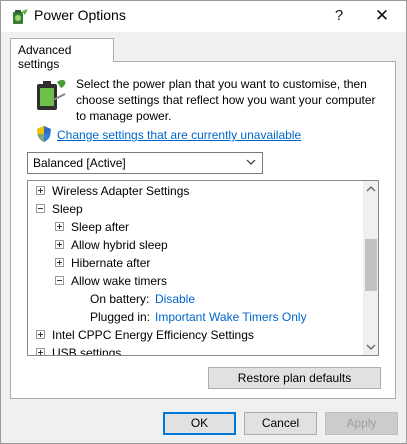  Describe the element at coordinates (251, 162) in the screenshot. I see `chevron-down-icon` at that location.